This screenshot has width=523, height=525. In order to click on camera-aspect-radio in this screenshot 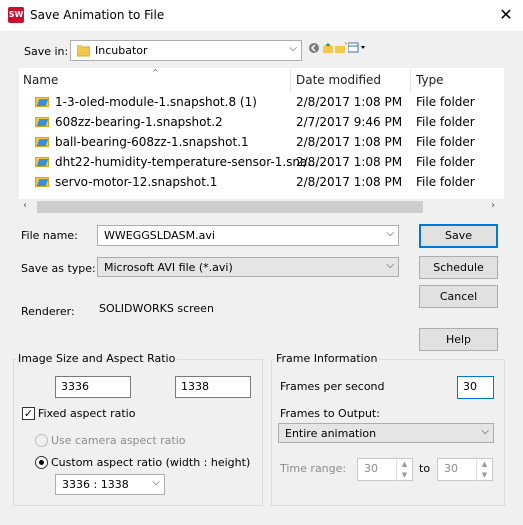, I will do `click(41, 440)`.